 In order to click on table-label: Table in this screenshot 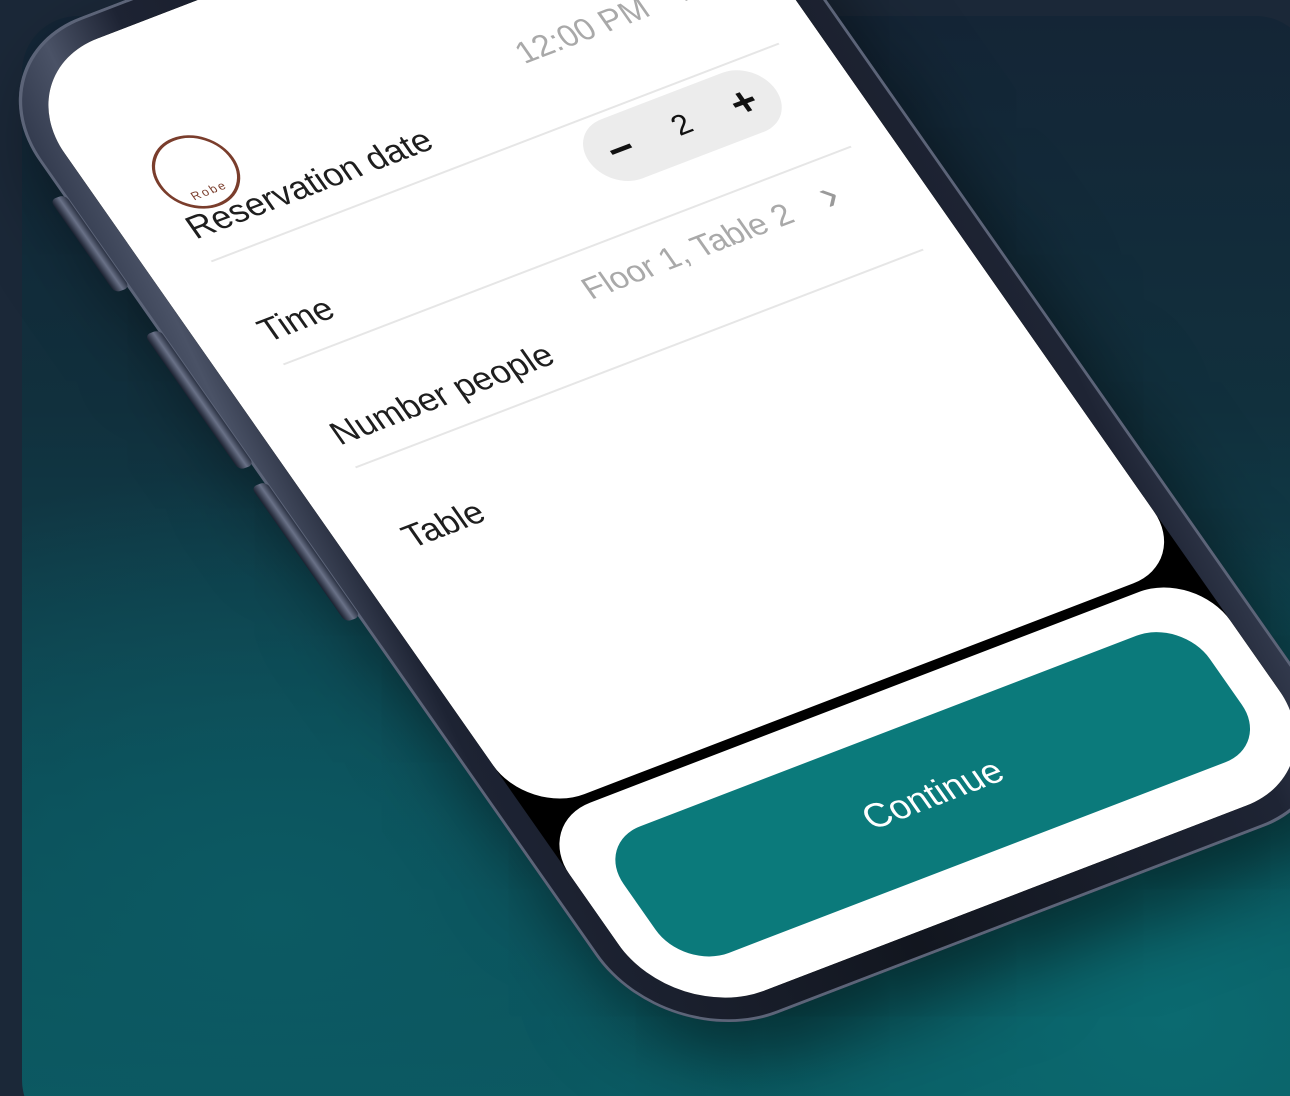, I will do `click(443, 525)`.